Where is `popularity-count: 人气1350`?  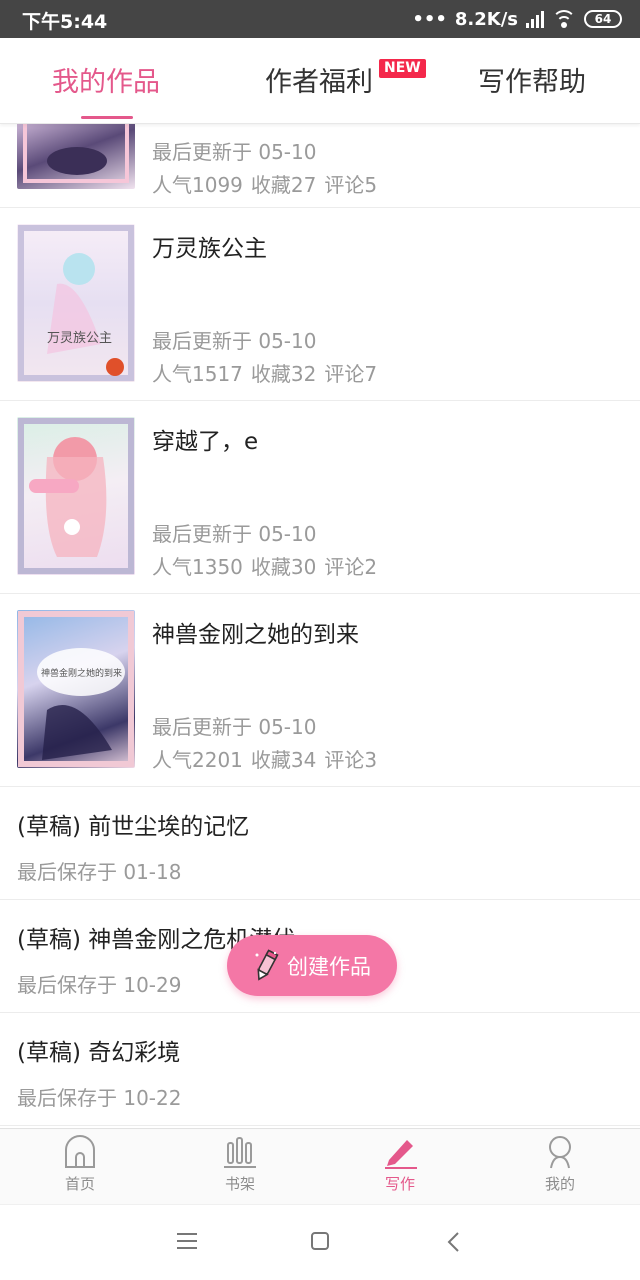
popularity-count: 人气1350 is located at coordinates (197, 567).